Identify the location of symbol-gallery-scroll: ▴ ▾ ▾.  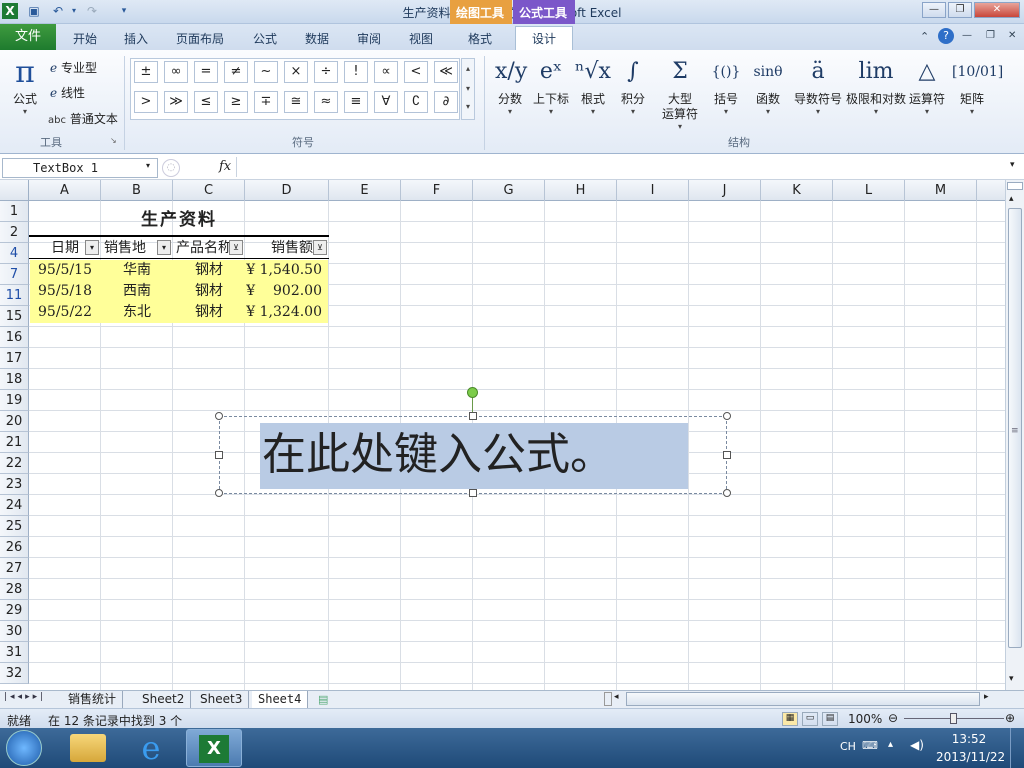
(468, 89).